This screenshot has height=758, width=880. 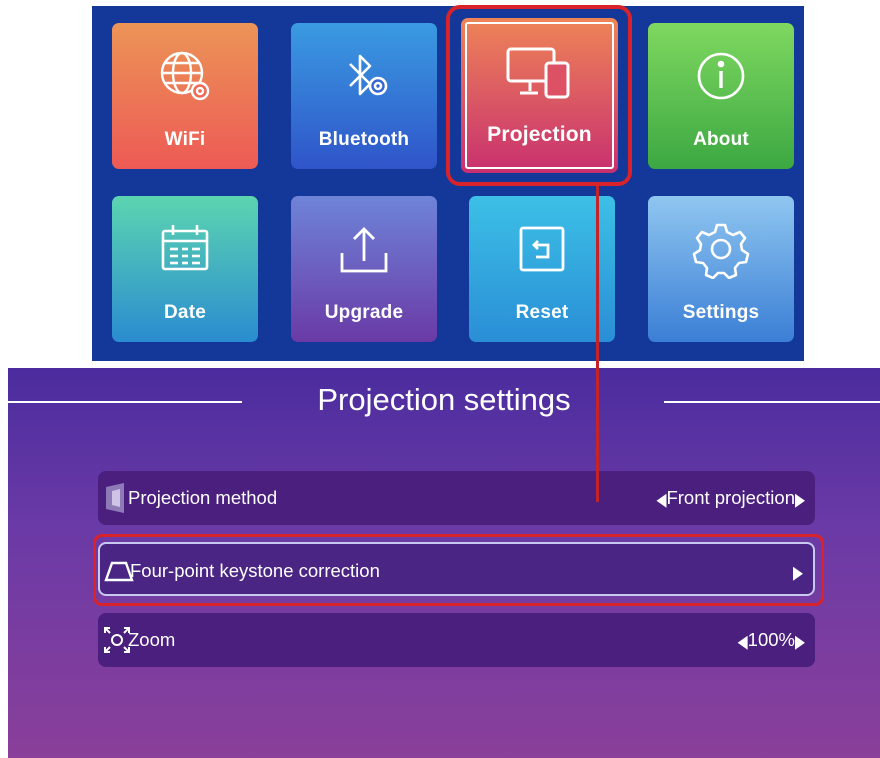 I want to click on tile-wifi: WiFi, so click(x=185, y=96).